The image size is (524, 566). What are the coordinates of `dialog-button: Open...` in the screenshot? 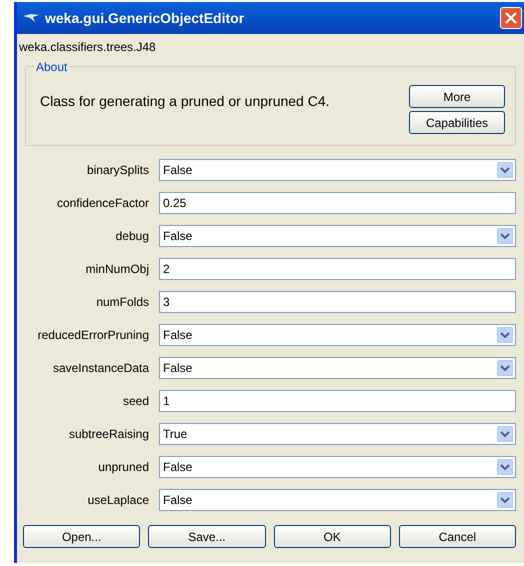 It's located at (81, 536).